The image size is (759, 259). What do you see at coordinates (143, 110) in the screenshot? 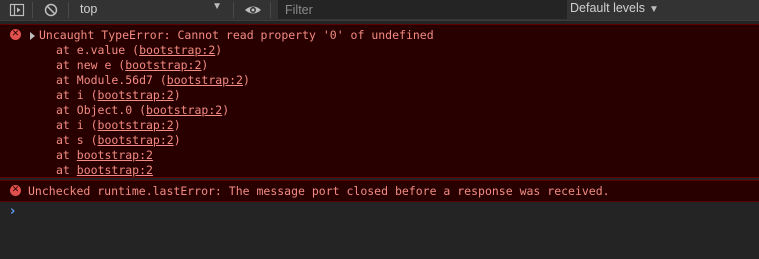
I see `stack-frame: at Object.0 (bootstrap:2)` at bounding box center [143, 110].